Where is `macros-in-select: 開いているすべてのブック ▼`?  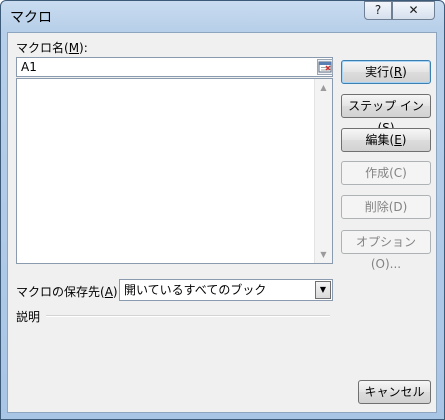 macros-in-select: 開いているすべてのブック ▼ is located at coordinates (226, 290).